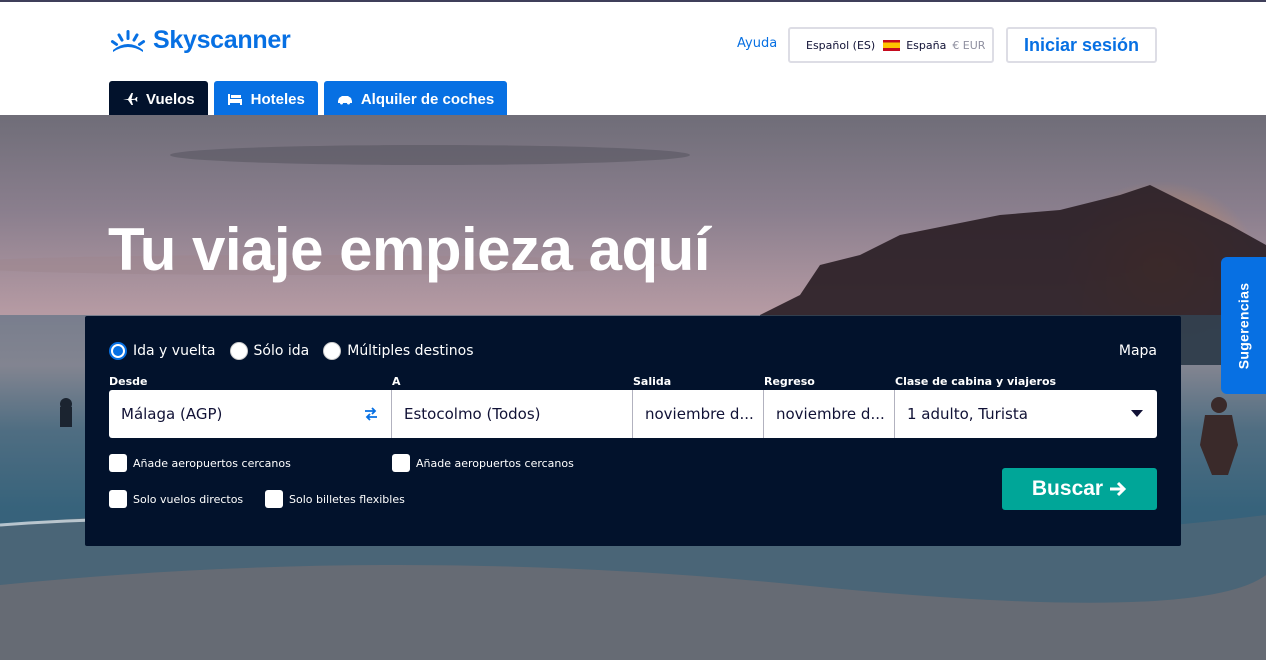 Image resolution: width=1266 pixels, height=660 pixels. I want to click on return-label: Regreso, so click(789, 381).